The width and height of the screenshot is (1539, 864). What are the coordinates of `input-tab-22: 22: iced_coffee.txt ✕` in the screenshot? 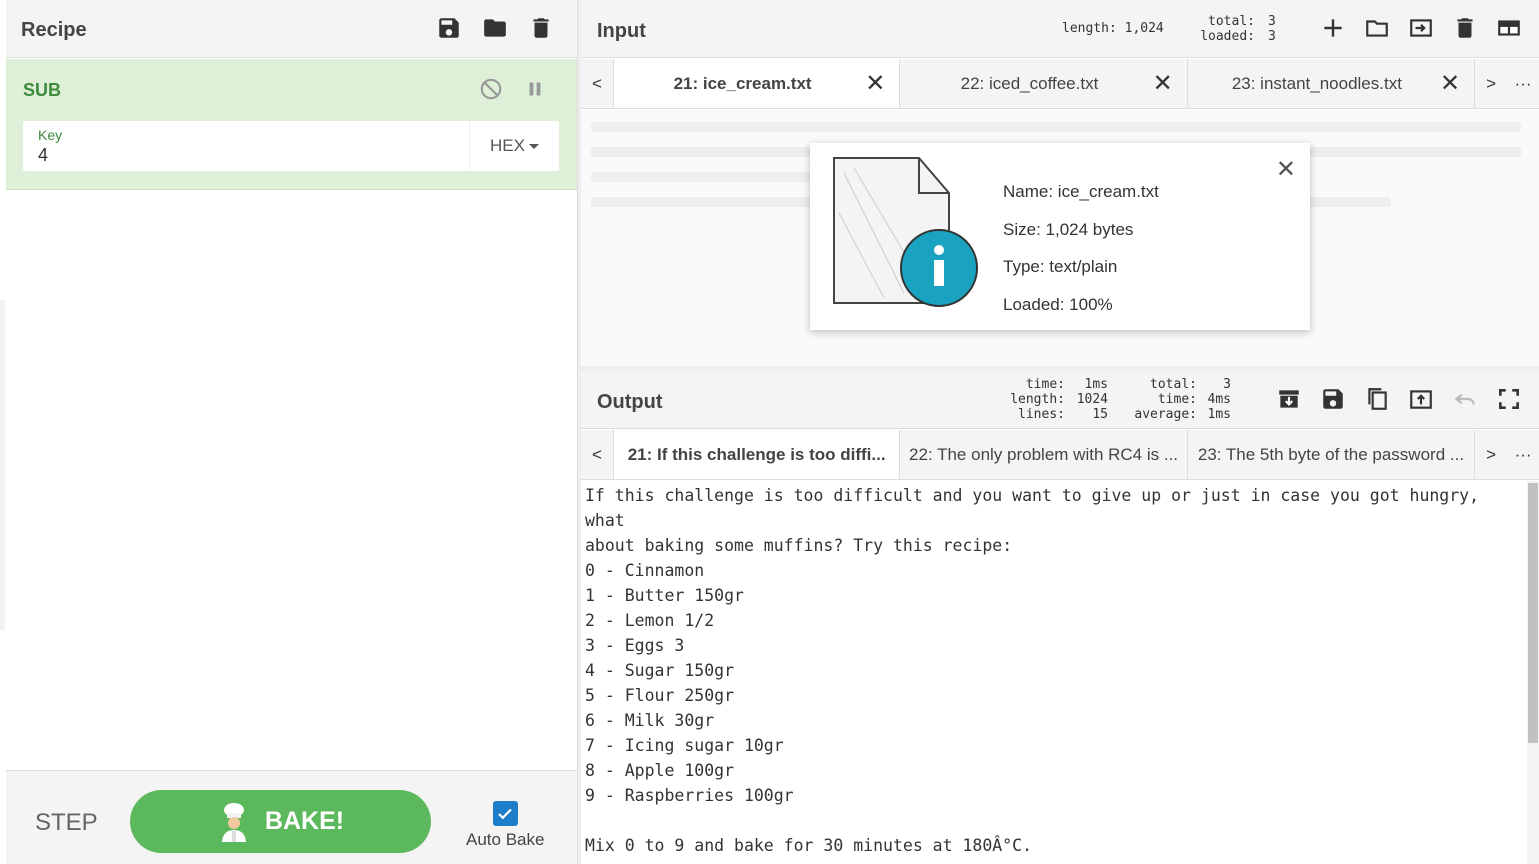 It's located at (1044, 83).